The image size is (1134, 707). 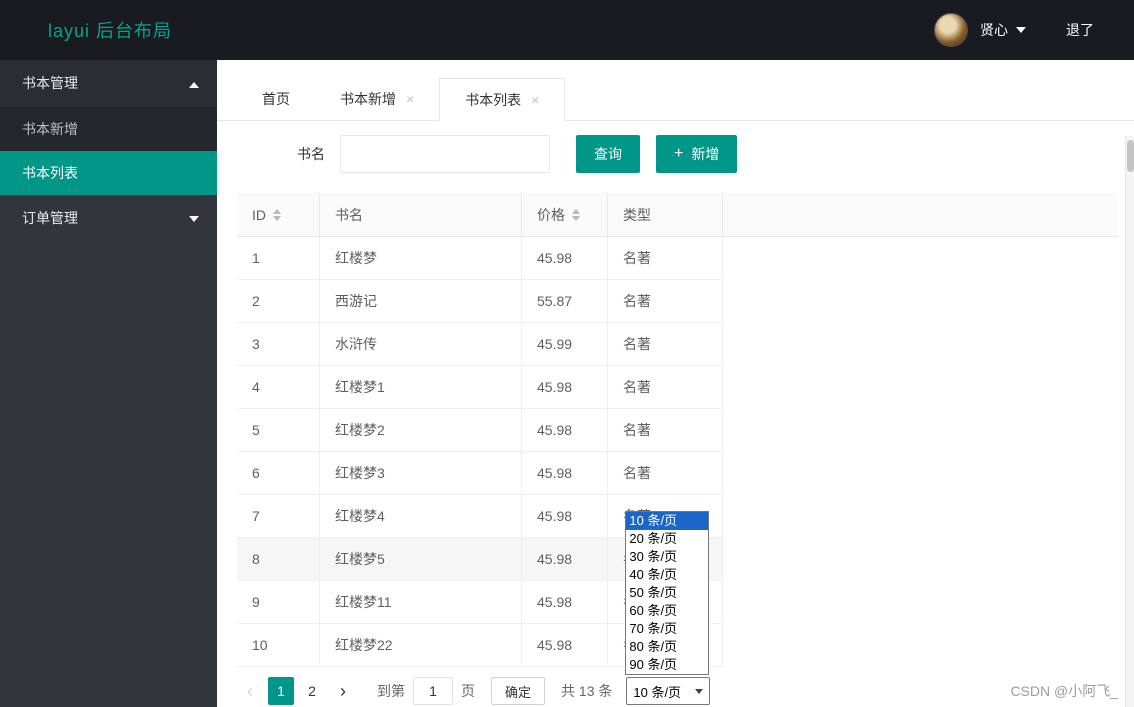 I want to click on tab-label: 书本新增, so click(x=368, y=99).